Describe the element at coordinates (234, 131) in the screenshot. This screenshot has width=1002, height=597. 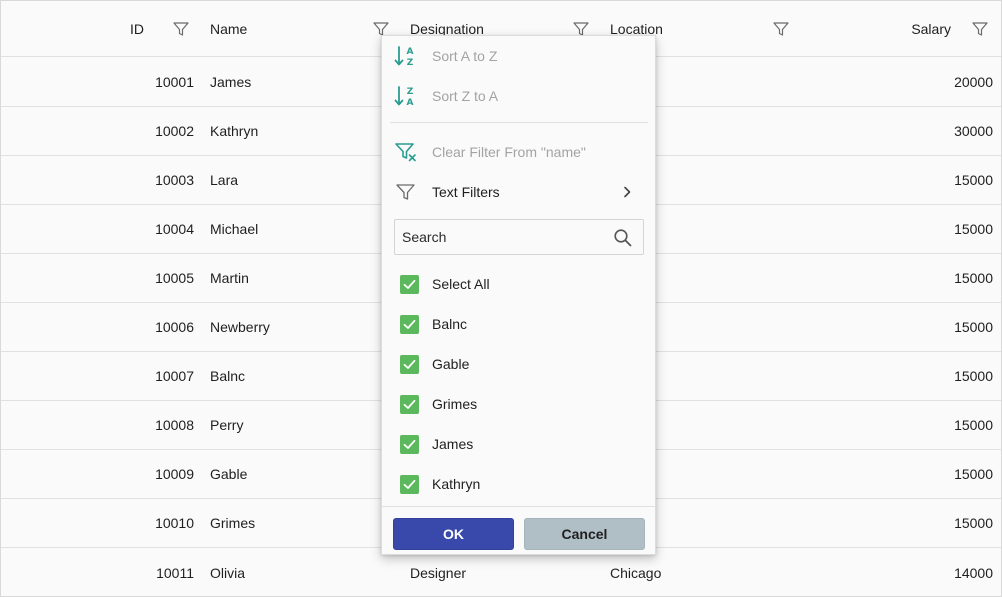
I see `cell-name: Kathryn` at that location.